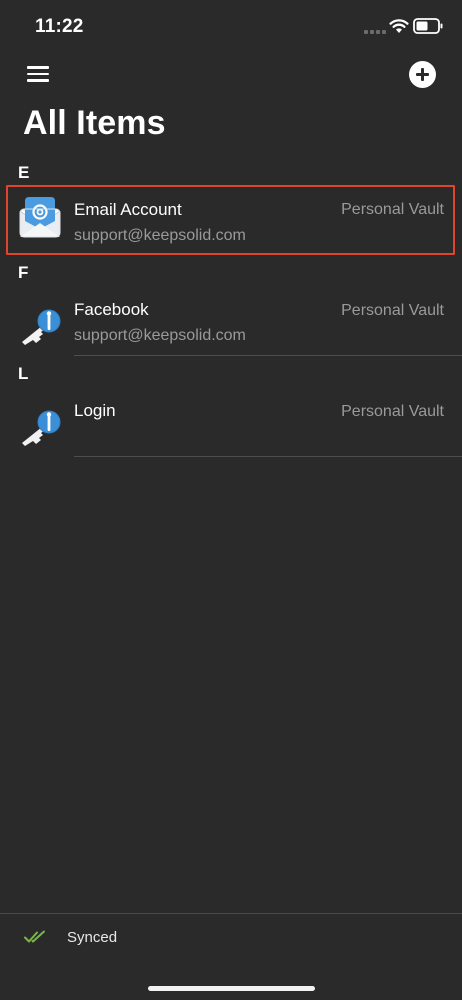 Image resolution: width=462 pixels, height=1000 pixels. Describe the element at coordinates (399, 26) in the screenshot. I see `wifi-icon` at that location.